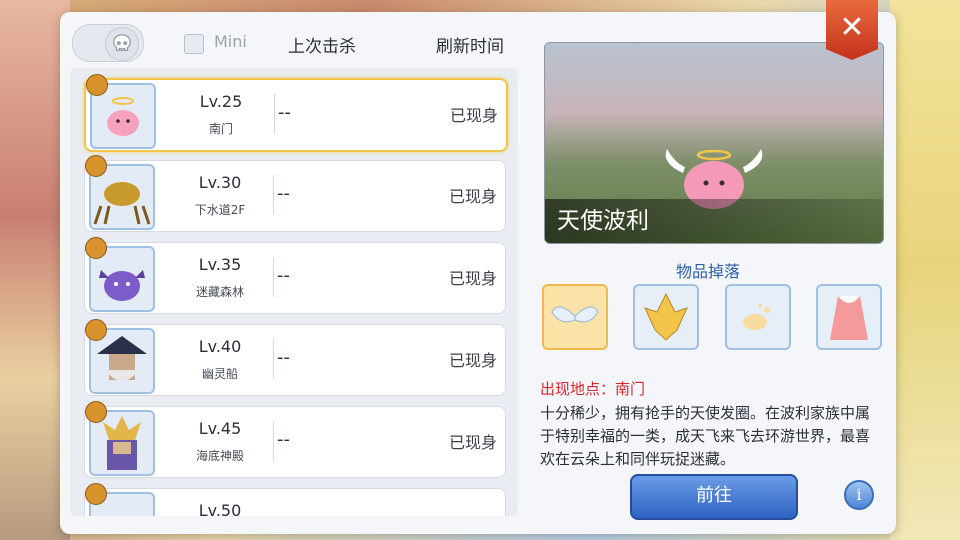  What do you see at coordinates (220, 264) in the screenshot?
I see `monster-level: Lv.35` at bounding box center [220, 264].